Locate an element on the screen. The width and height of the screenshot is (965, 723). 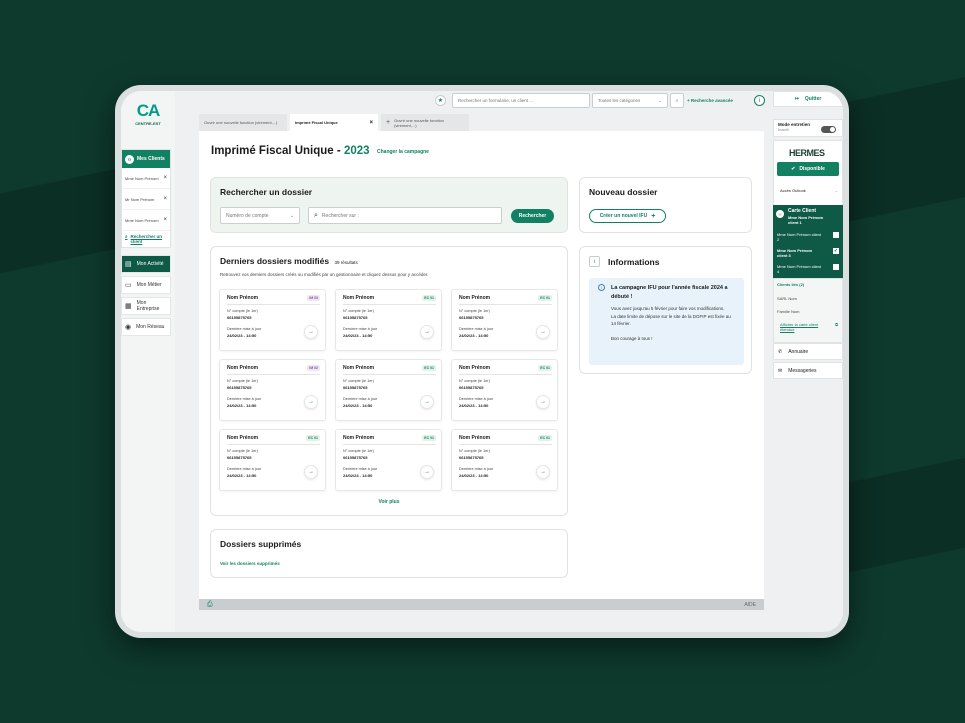
result-count: 39 résultats is located at coordinates (346, 262).